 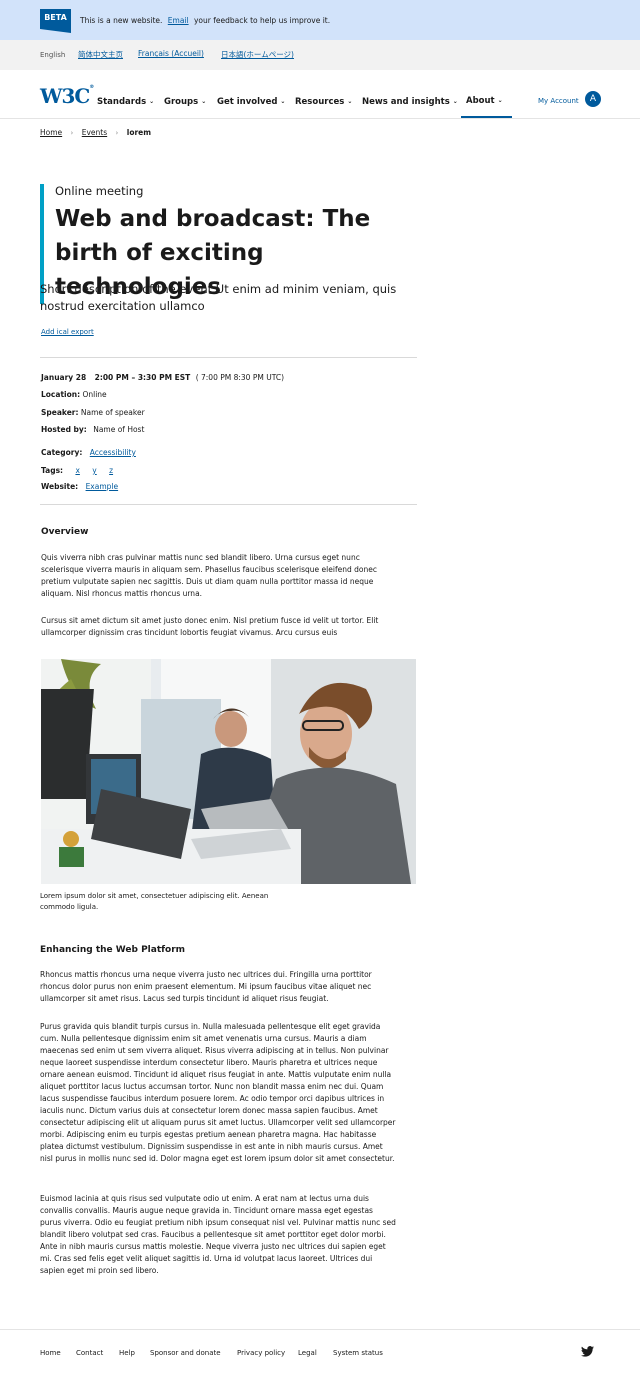 What do you see at coordinates (122, 102) in the screenshot?
I see `nav-label: Standards` at bounding box center [122, 102].